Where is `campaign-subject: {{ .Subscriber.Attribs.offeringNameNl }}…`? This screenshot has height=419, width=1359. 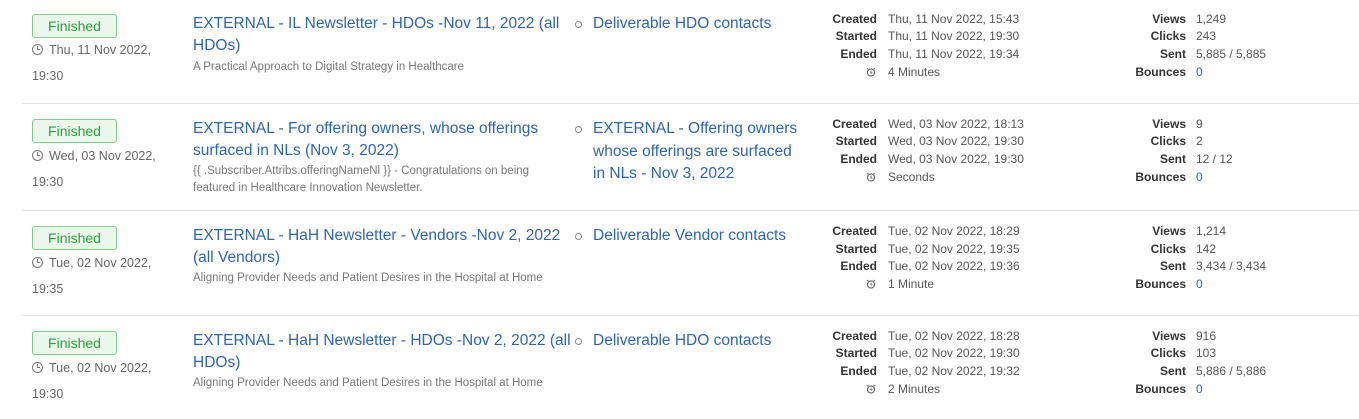 campaign-subject: {{ .Subscriber.Attribs.offeringNameNl }}… is located at coordinates (361, 179).